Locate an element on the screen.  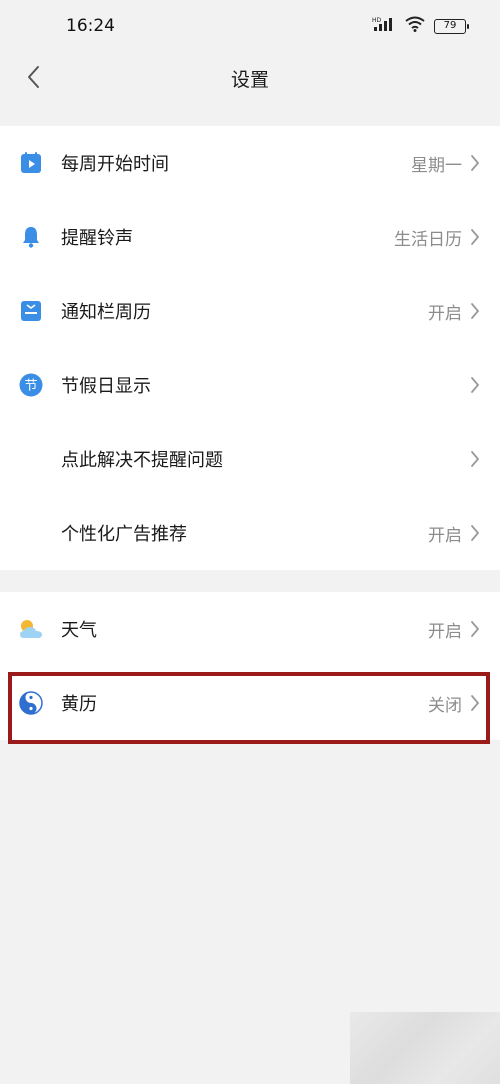
setting-label: 天气 is located at coordinates (79, 630).